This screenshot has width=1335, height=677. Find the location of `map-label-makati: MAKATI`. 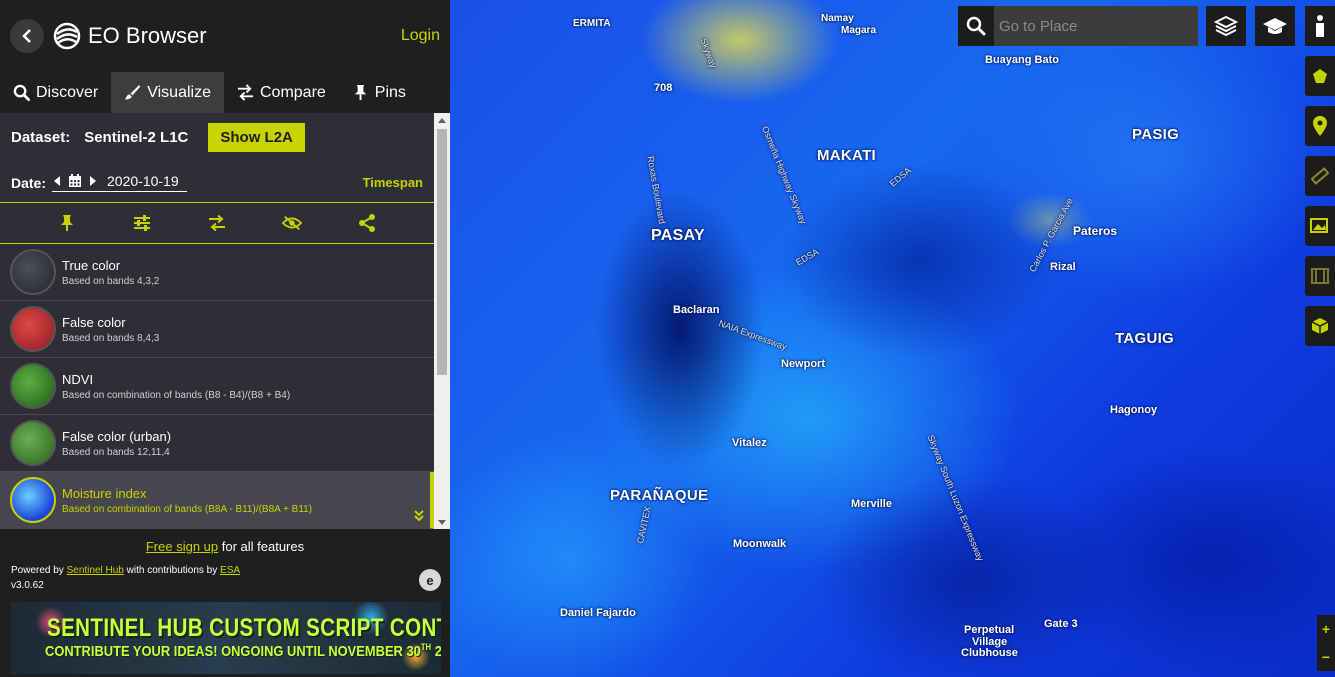

map-label-makati: MAKATI is located at coordinates (847, 155).